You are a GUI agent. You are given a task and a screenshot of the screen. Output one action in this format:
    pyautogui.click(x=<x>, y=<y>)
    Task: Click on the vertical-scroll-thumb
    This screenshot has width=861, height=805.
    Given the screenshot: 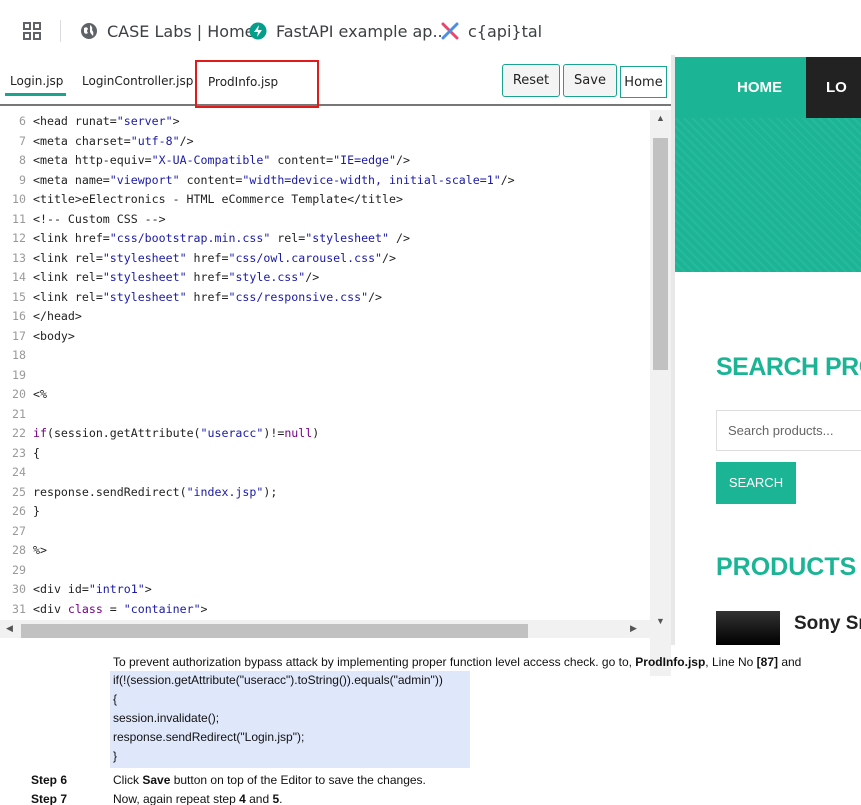 What is the action you would take?
    pyautogui.click(x=660, y=254)
    